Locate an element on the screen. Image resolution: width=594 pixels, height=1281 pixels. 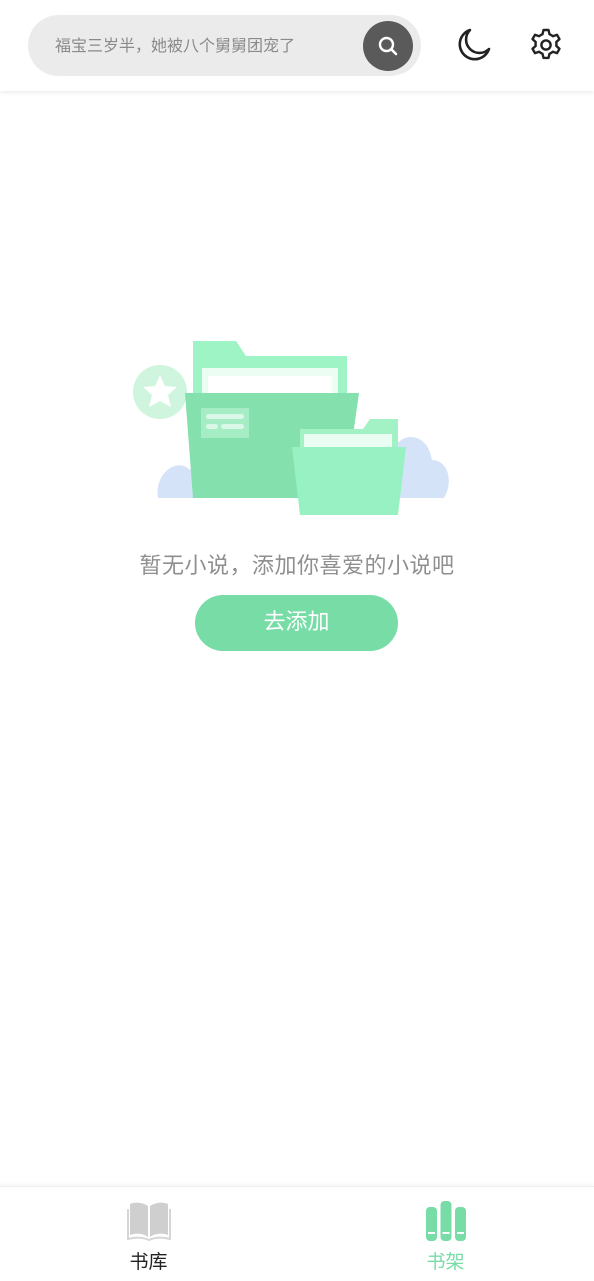
bottom-nav: 书库 书架 is located at coordinates (297, 1233).